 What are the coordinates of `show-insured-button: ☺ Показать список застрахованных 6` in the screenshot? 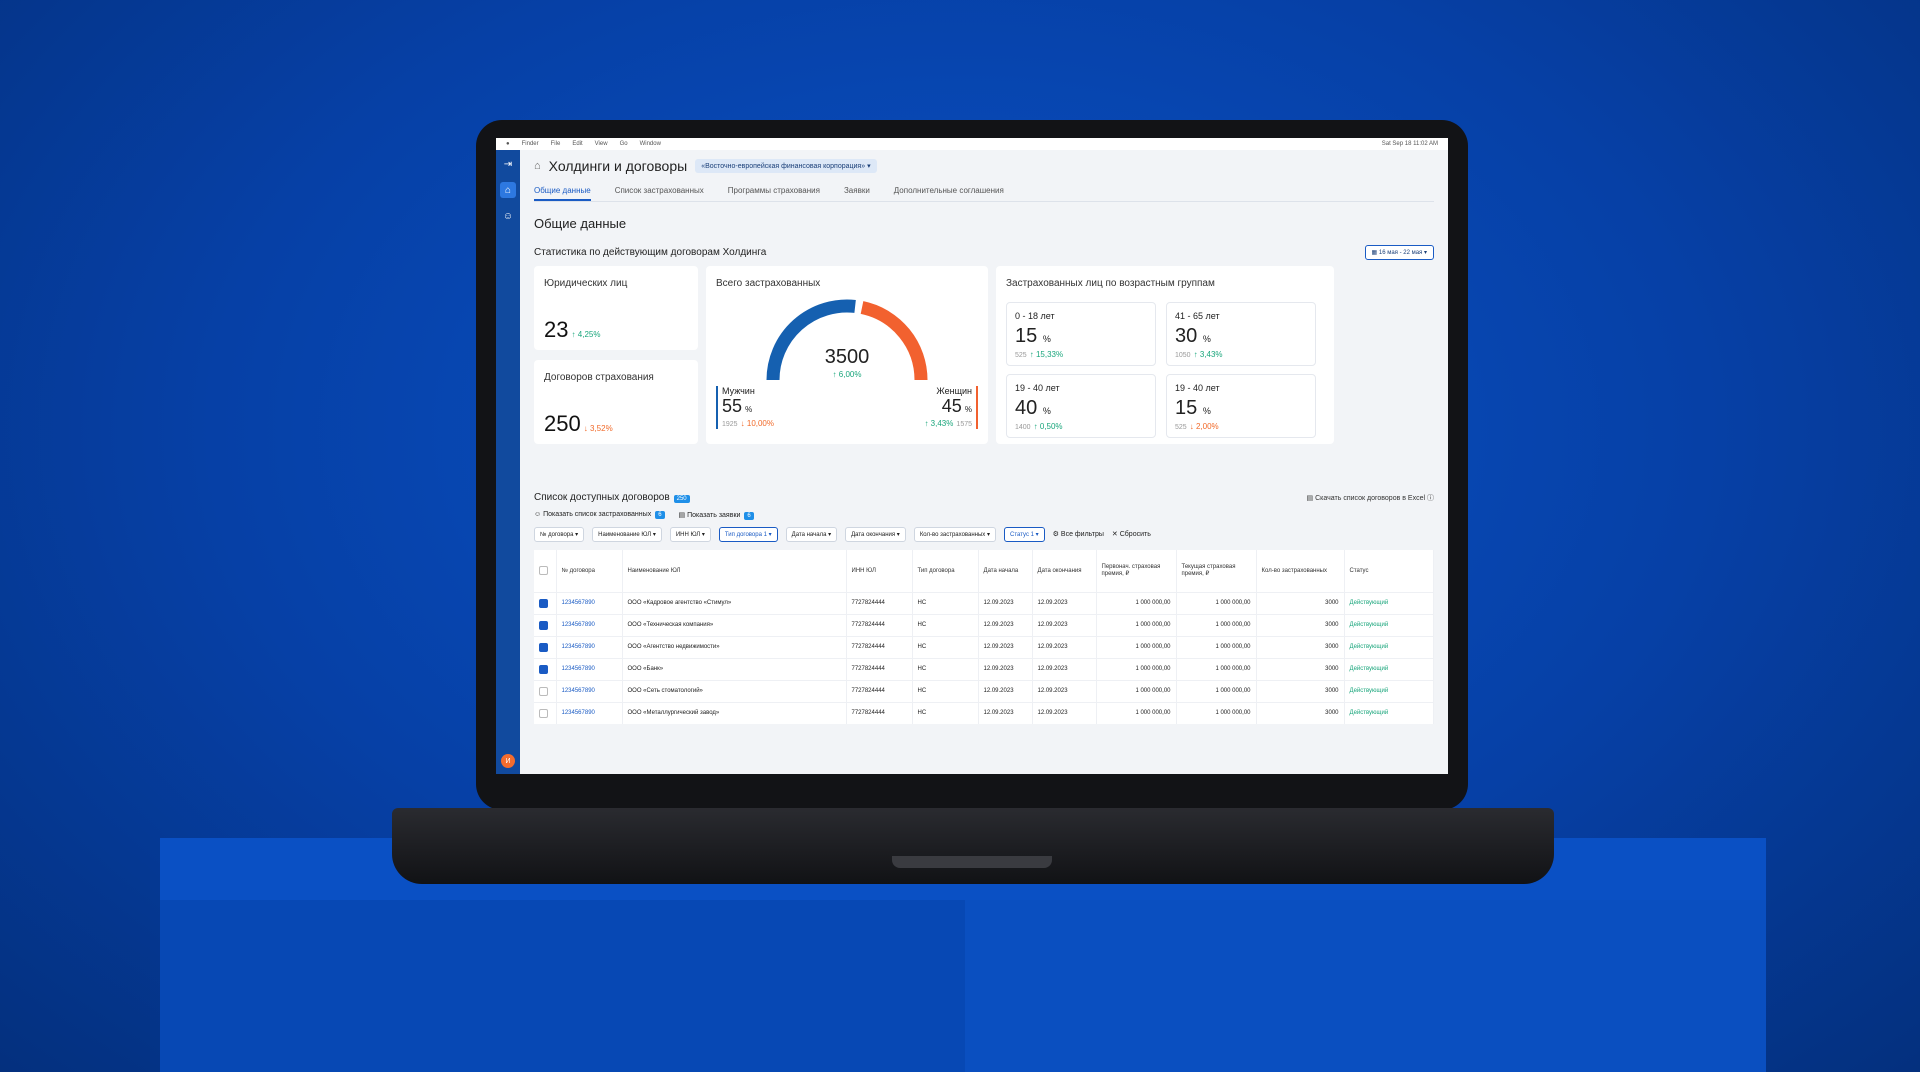 It's located at (599, 515).